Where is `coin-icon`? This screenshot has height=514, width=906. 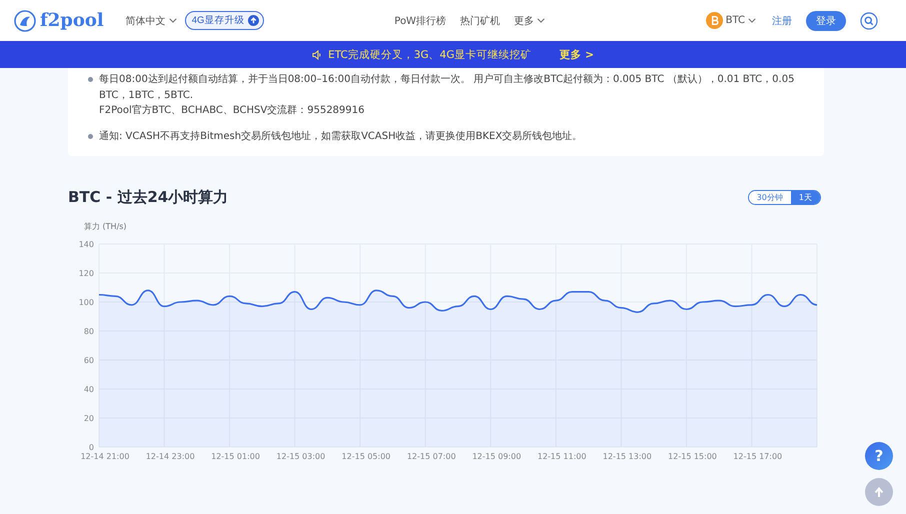
coin-icon is located at coordinates (714, 20).